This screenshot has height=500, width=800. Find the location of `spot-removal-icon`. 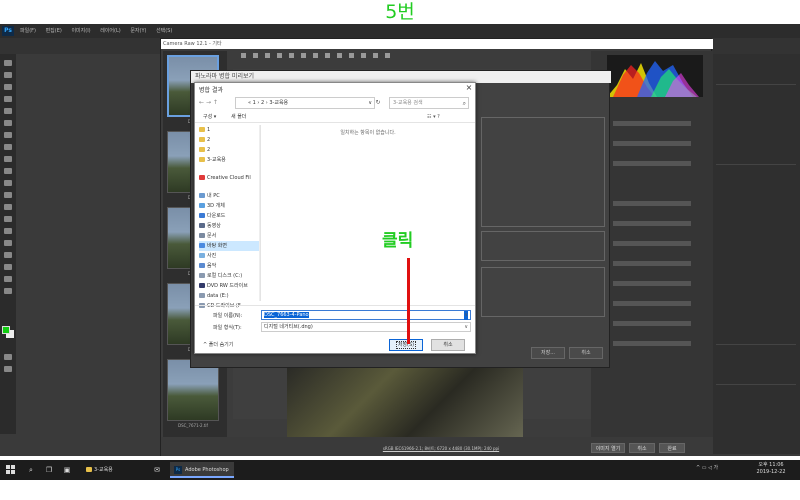

spot-removal-icon is located at coordinates (339, 55).